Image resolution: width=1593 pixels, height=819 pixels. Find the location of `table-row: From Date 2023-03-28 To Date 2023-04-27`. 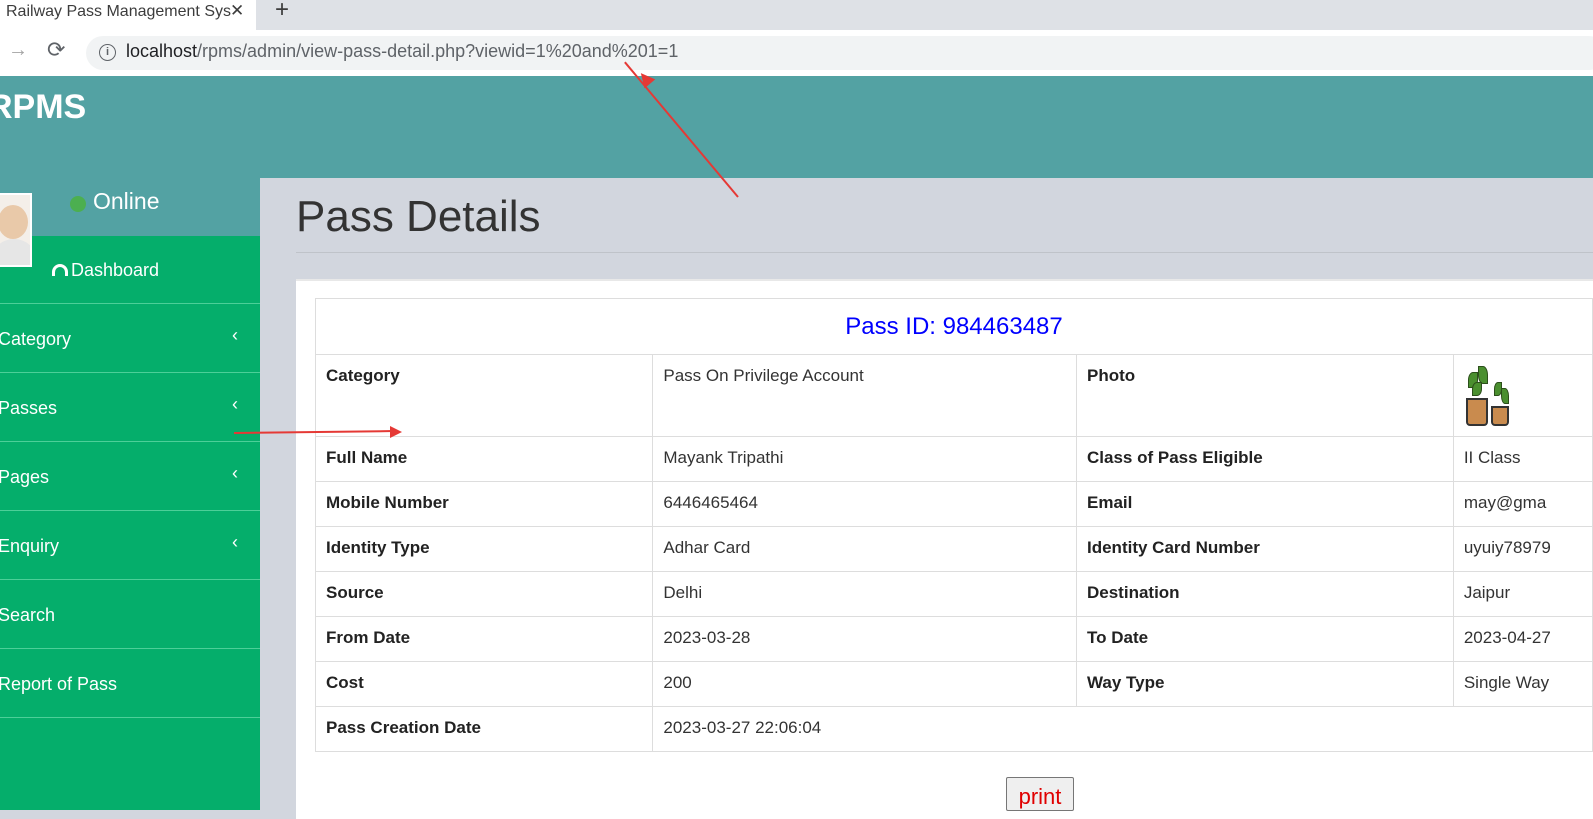

table-row: From Date 2023-03-28 To Date 2023-04-27 is located at coordinates (953, 639).